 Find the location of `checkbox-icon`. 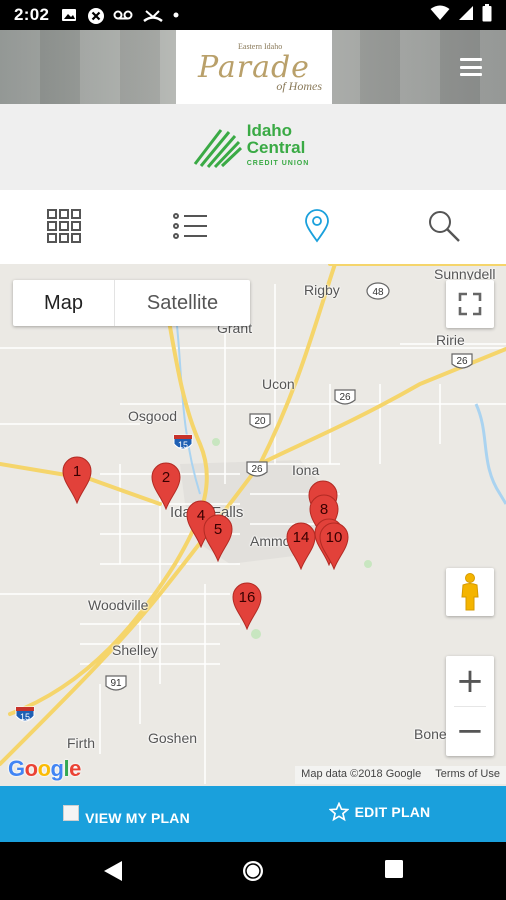

checkbox-icon is located at coordinates (71, 813).